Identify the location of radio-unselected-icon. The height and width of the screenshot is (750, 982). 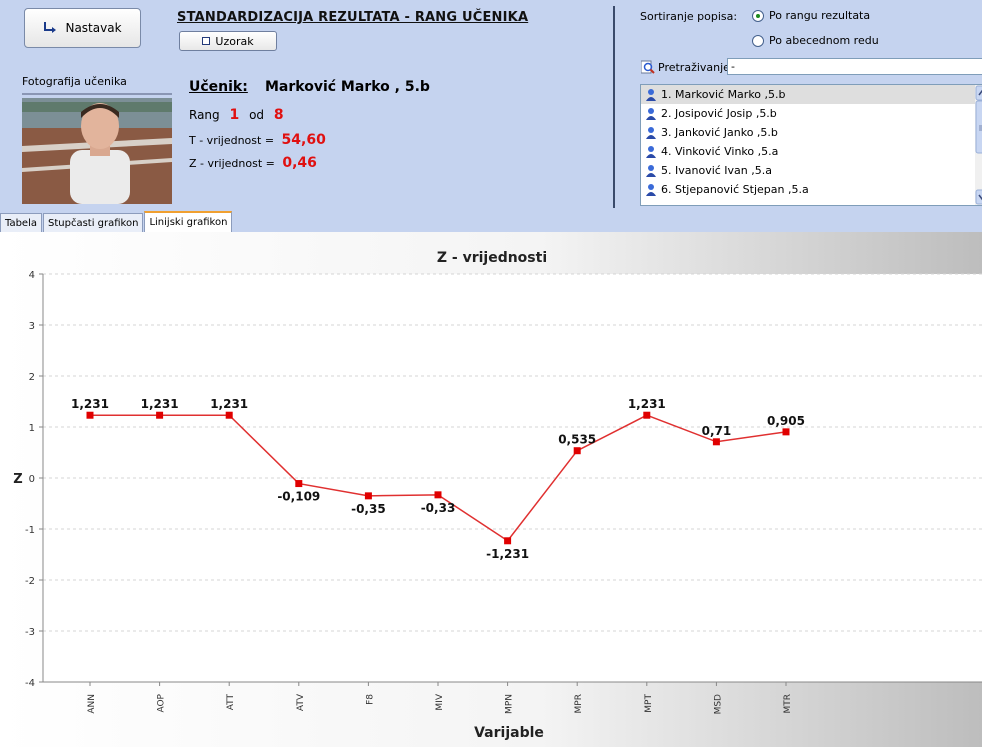
(758, 40).